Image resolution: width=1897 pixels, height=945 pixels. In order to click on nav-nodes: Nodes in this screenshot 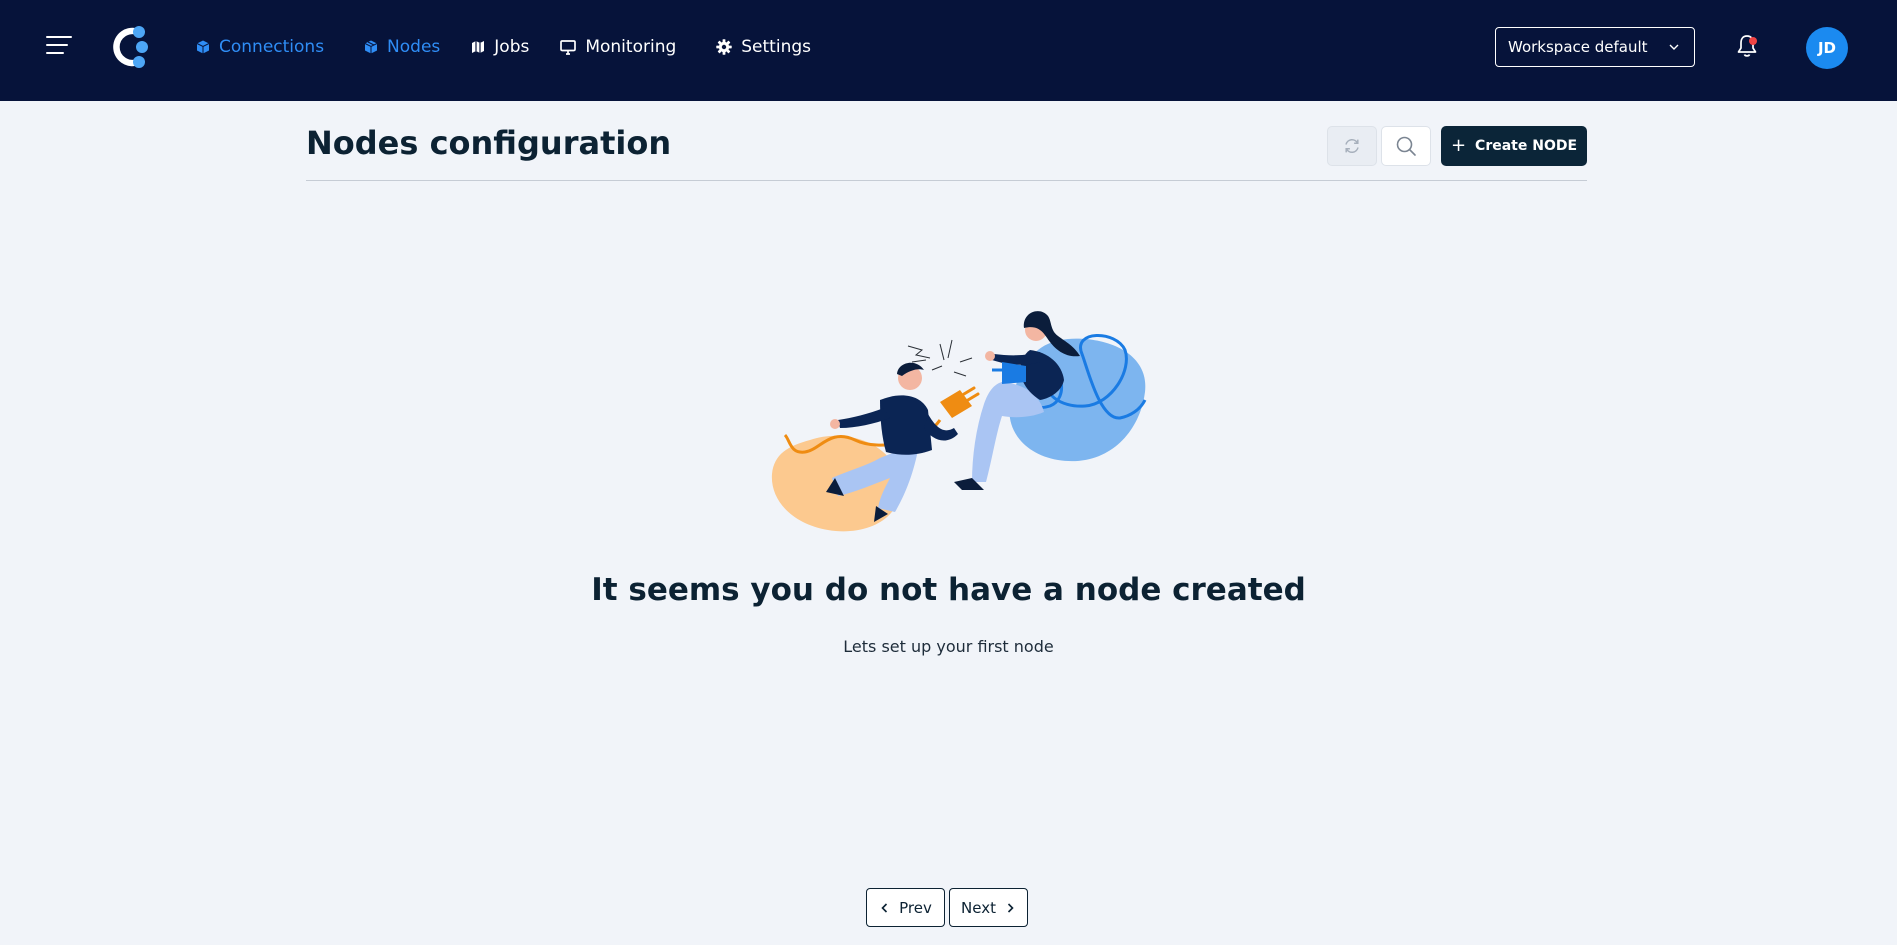, I will do `click(402, 47)`.